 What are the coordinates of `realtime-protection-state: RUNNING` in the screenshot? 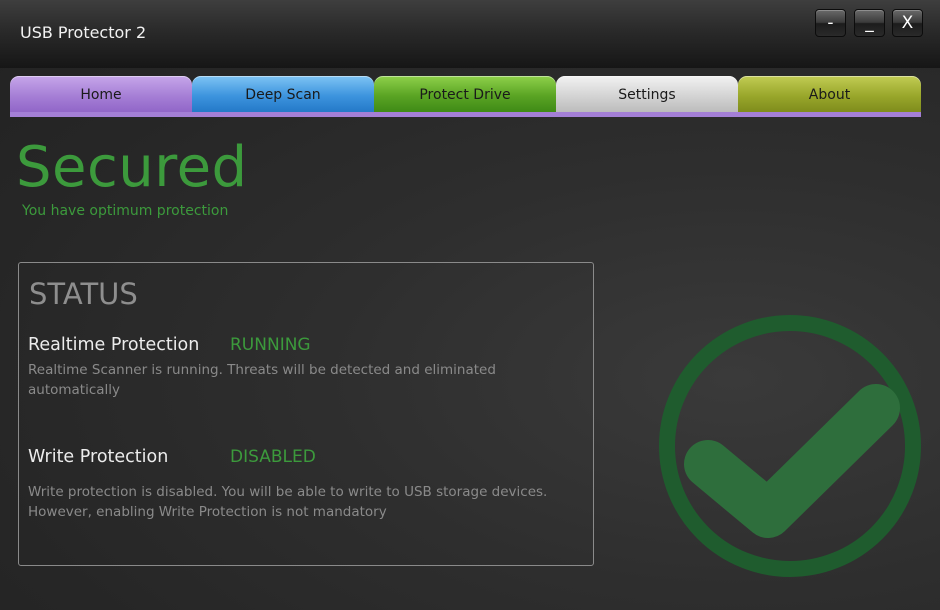 It's located at (270, 345).